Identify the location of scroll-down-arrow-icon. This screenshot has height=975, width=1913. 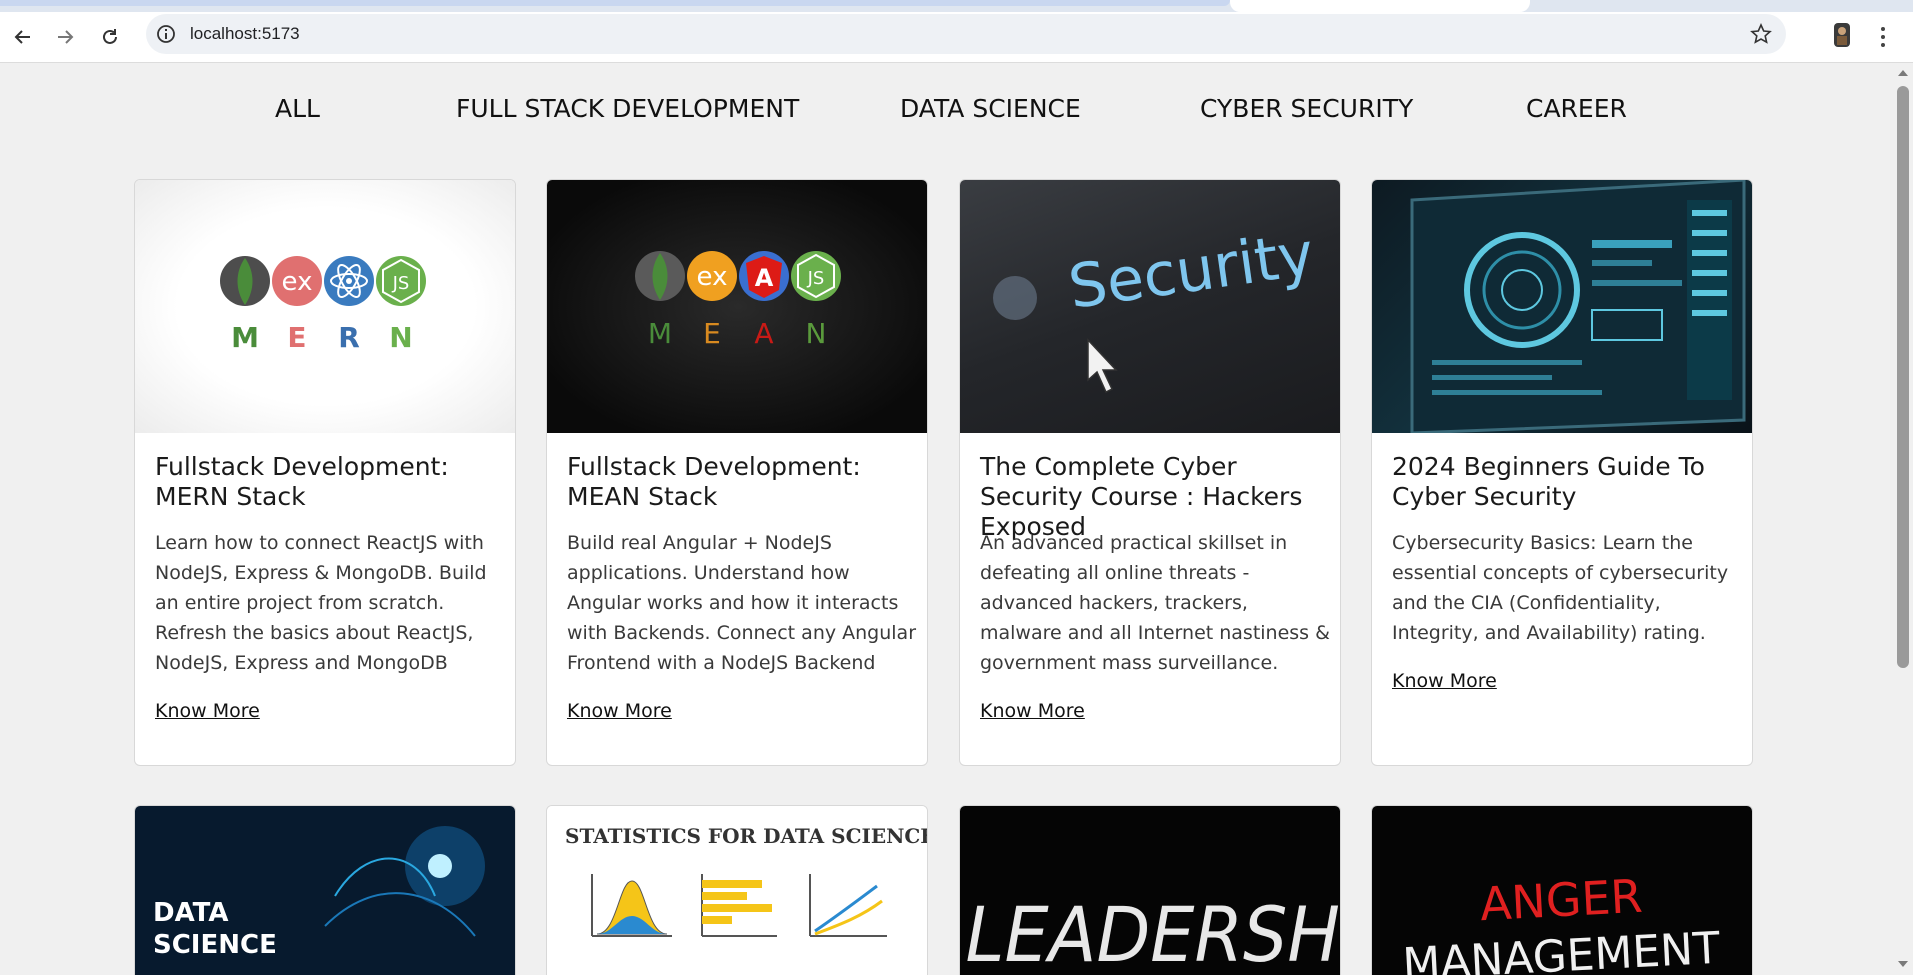
(1903, 964).